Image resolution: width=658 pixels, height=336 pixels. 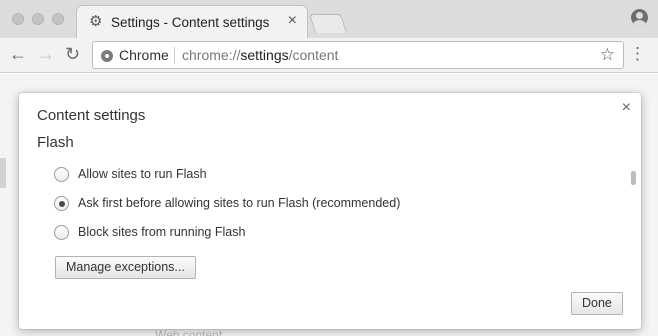 What do you see at coordinates (607, 55) in the screenshot?
I see `star-icon: ☆` at bounding box center [607, 55].